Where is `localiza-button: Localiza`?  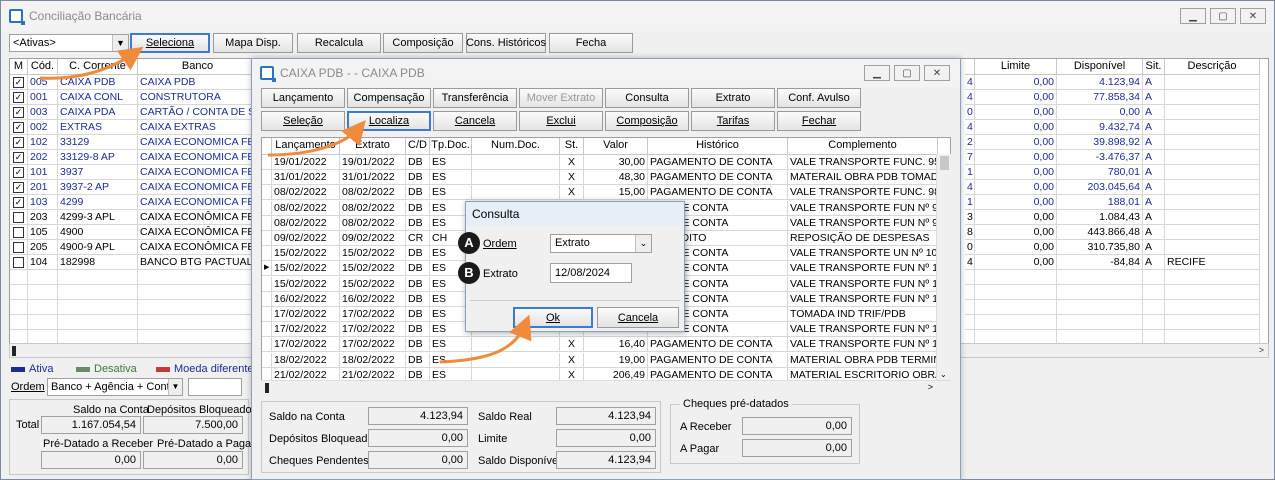 localiza-button: Localiza is located at coordinates (389, 121).